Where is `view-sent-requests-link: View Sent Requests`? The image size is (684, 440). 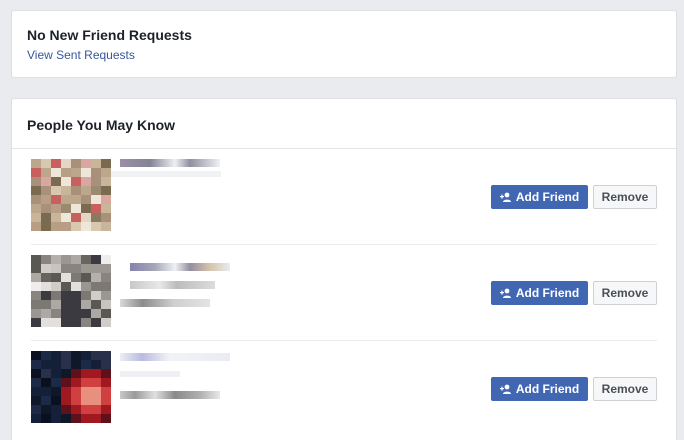
view-sent-requests-link: View Sent Requests is located at coordinates (81, 55).